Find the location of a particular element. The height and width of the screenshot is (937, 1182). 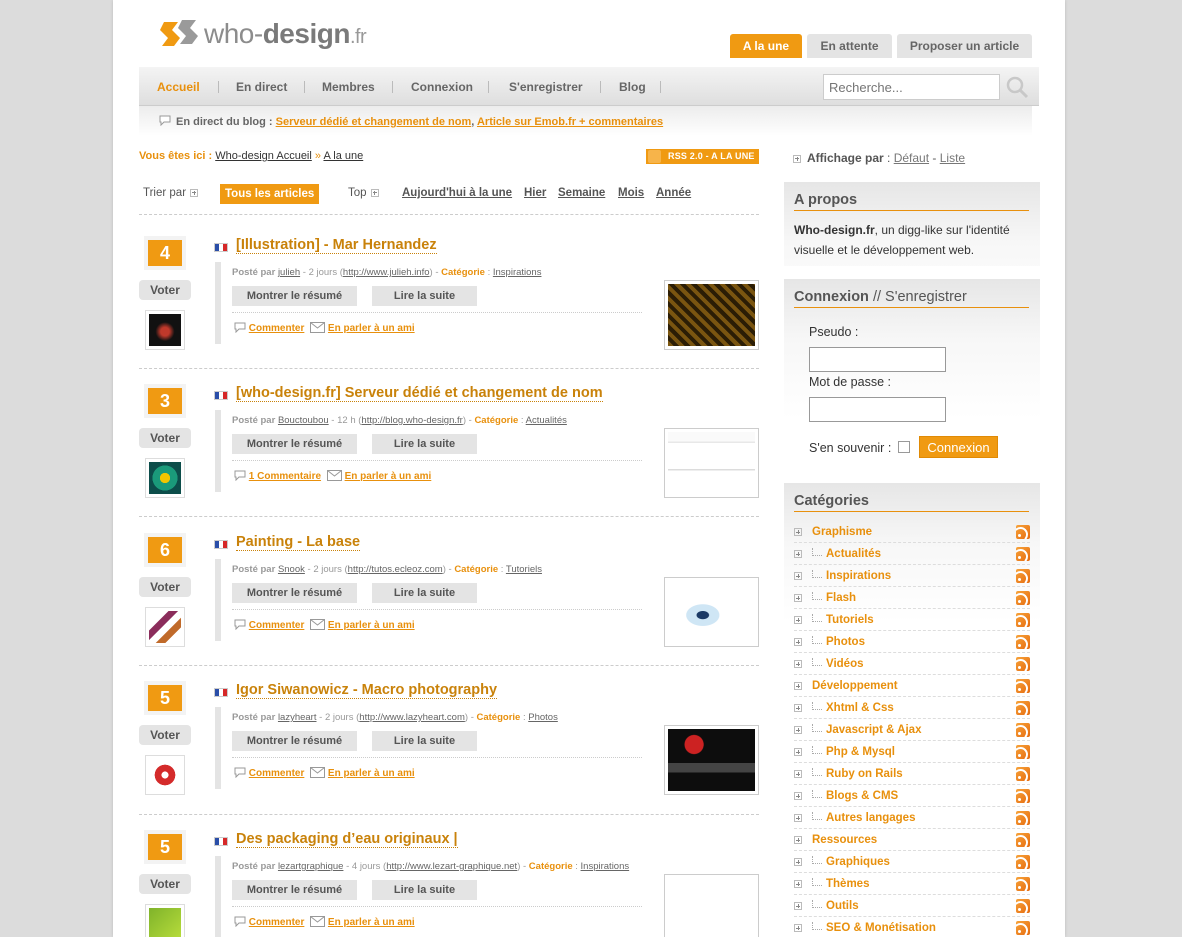

pseudo-input is located at coordinates (877, 359).